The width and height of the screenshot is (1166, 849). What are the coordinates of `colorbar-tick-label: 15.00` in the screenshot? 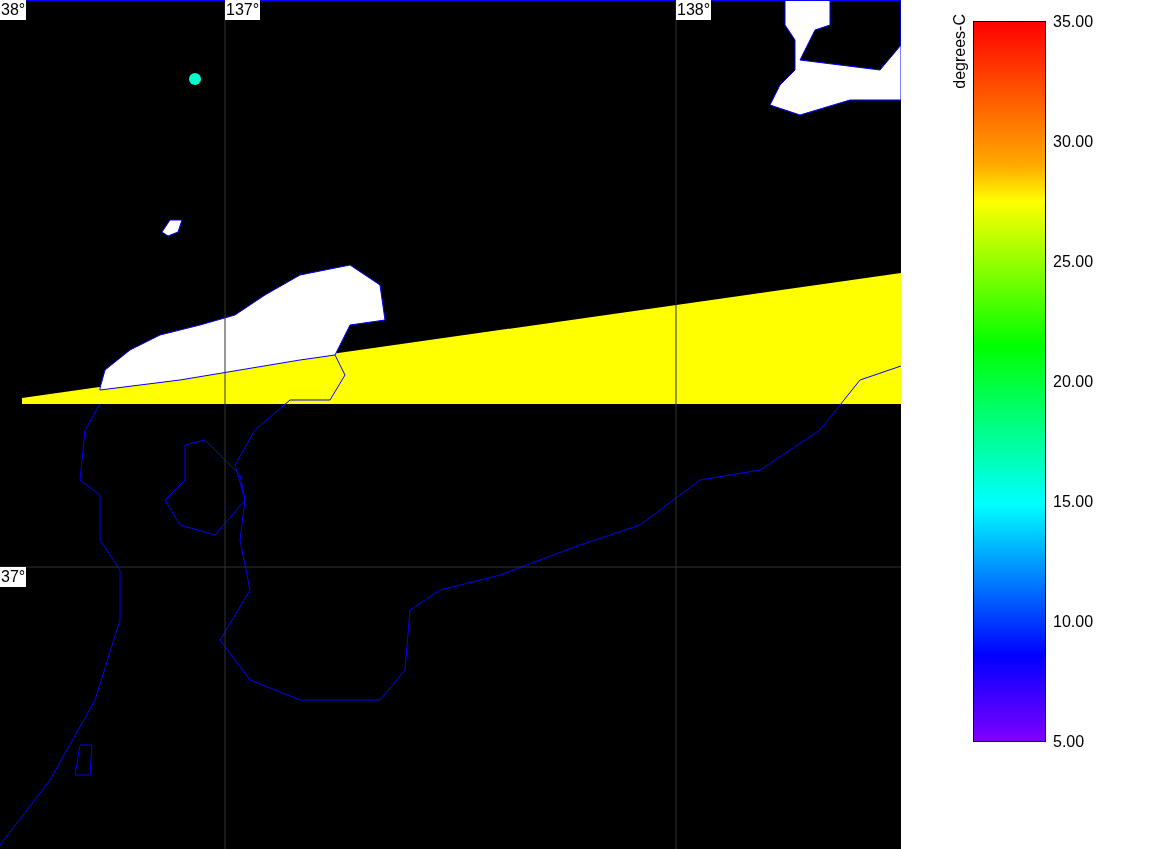 It's located at (1073, 502).